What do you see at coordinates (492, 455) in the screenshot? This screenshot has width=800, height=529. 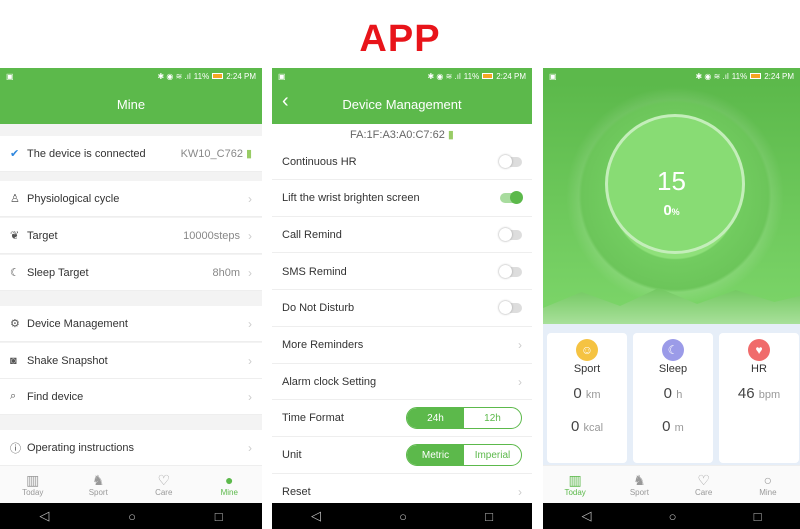 I see `option-imperial: Imperial` at bounding box center [492, 455].